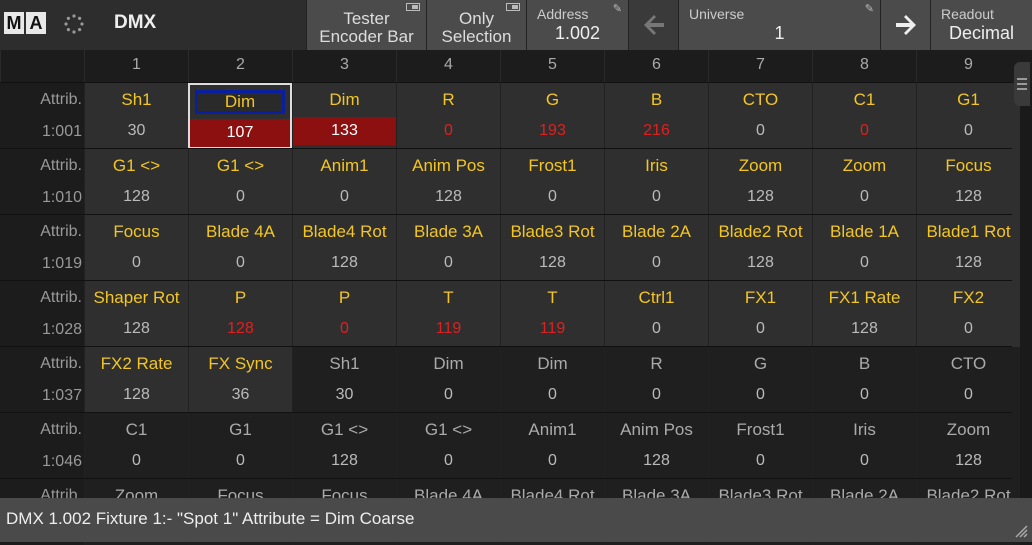 This screenshot has height=545, width=1032. What do you see at coordinates (577, 33) in the screenshot?
I see `address-value: 1.002` at bounding box center [577, 33].